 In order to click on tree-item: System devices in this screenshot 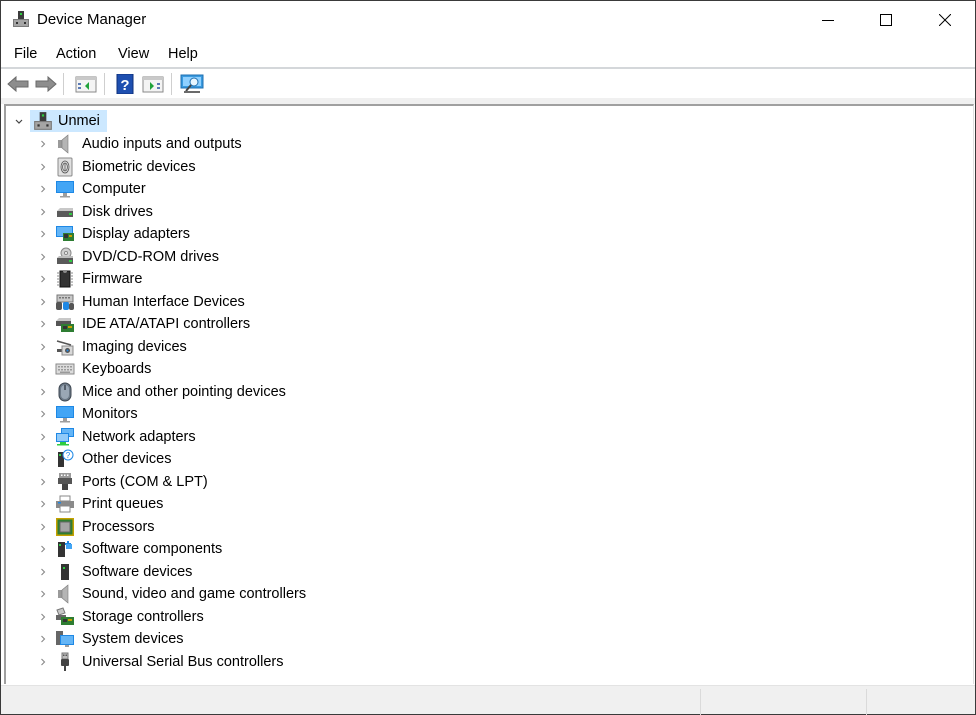, I will do `click(256, 639)`.